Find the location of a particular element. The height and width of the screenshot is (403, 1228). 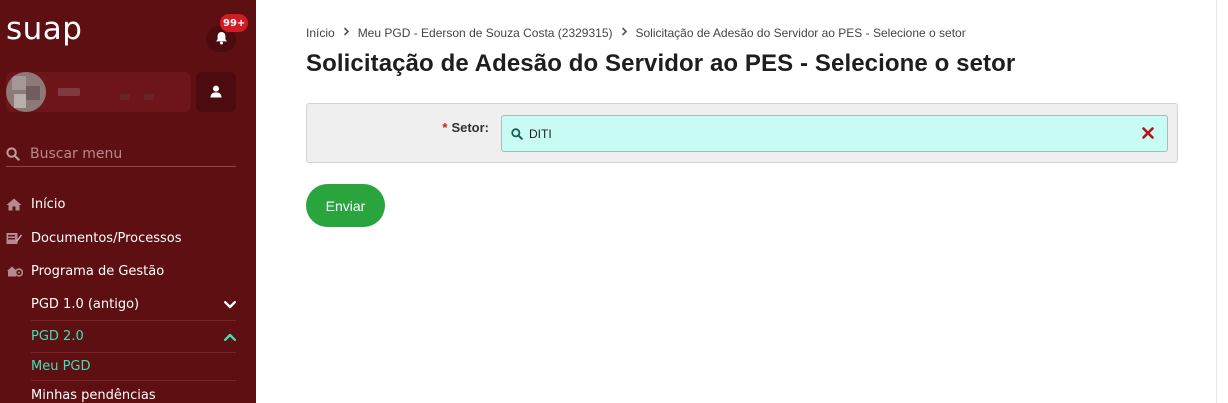

enviar-button: Enviar is located at coordinates (345, 205).